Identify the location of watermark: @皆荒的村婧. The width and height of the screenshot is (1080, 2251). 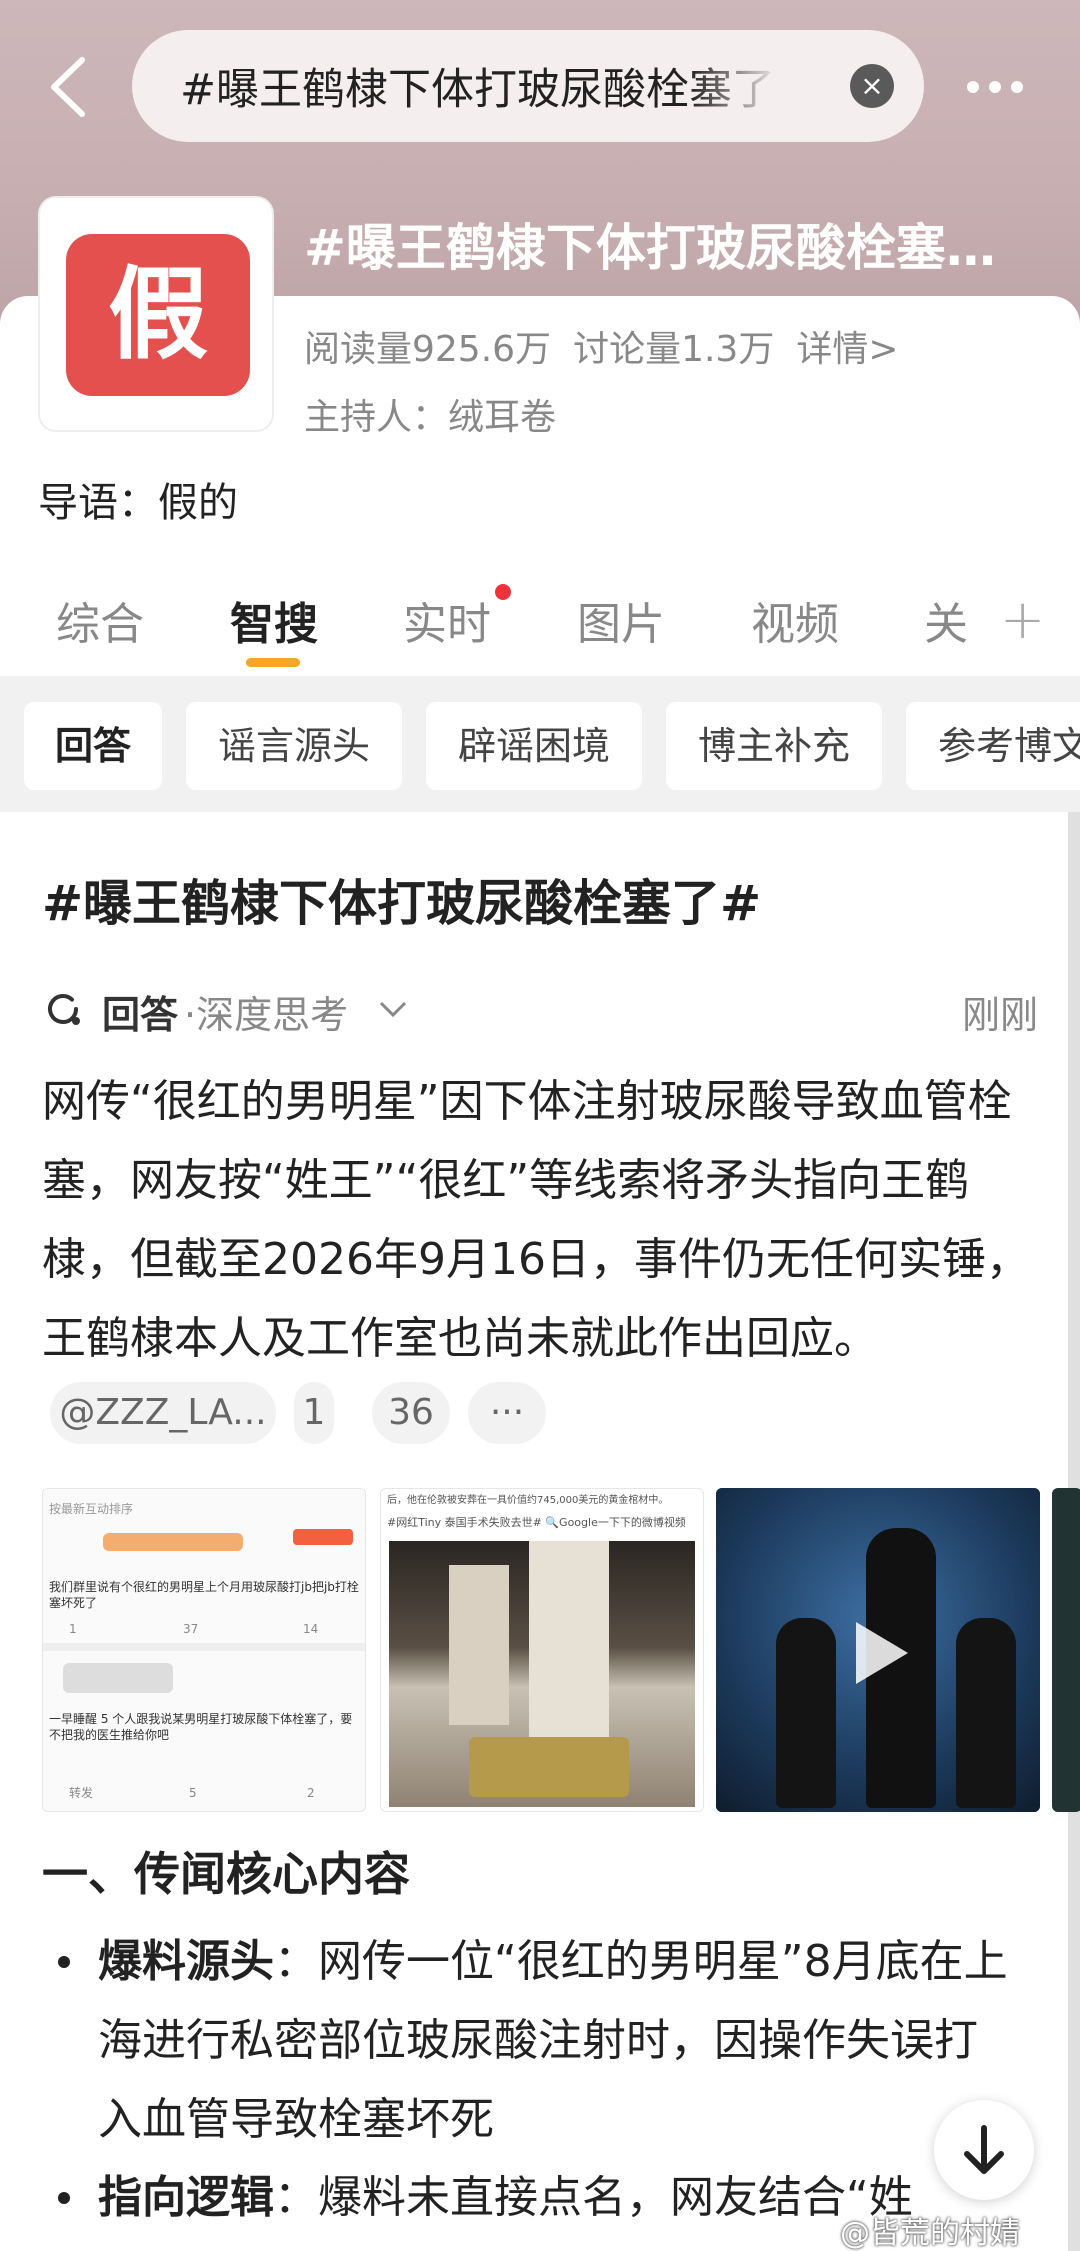
(930, 2233).